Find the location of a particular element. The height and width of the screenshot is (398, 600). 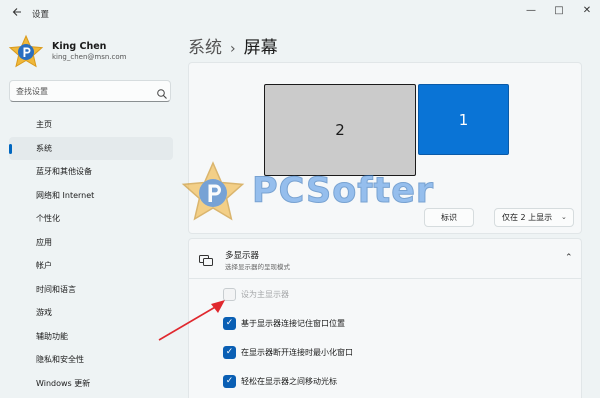

sidebar-item-gaming: 游戏 is located at coordinates (91, 313).